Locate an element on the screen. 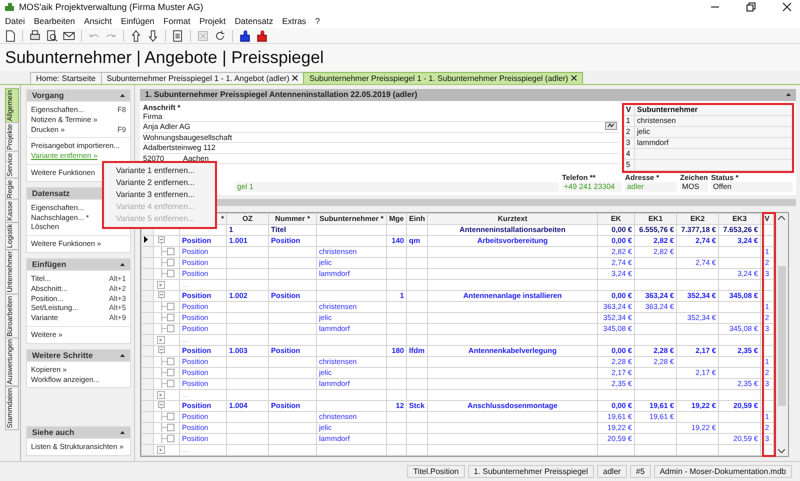  menu-item: Einfügen is located at coordinates (137, 21).